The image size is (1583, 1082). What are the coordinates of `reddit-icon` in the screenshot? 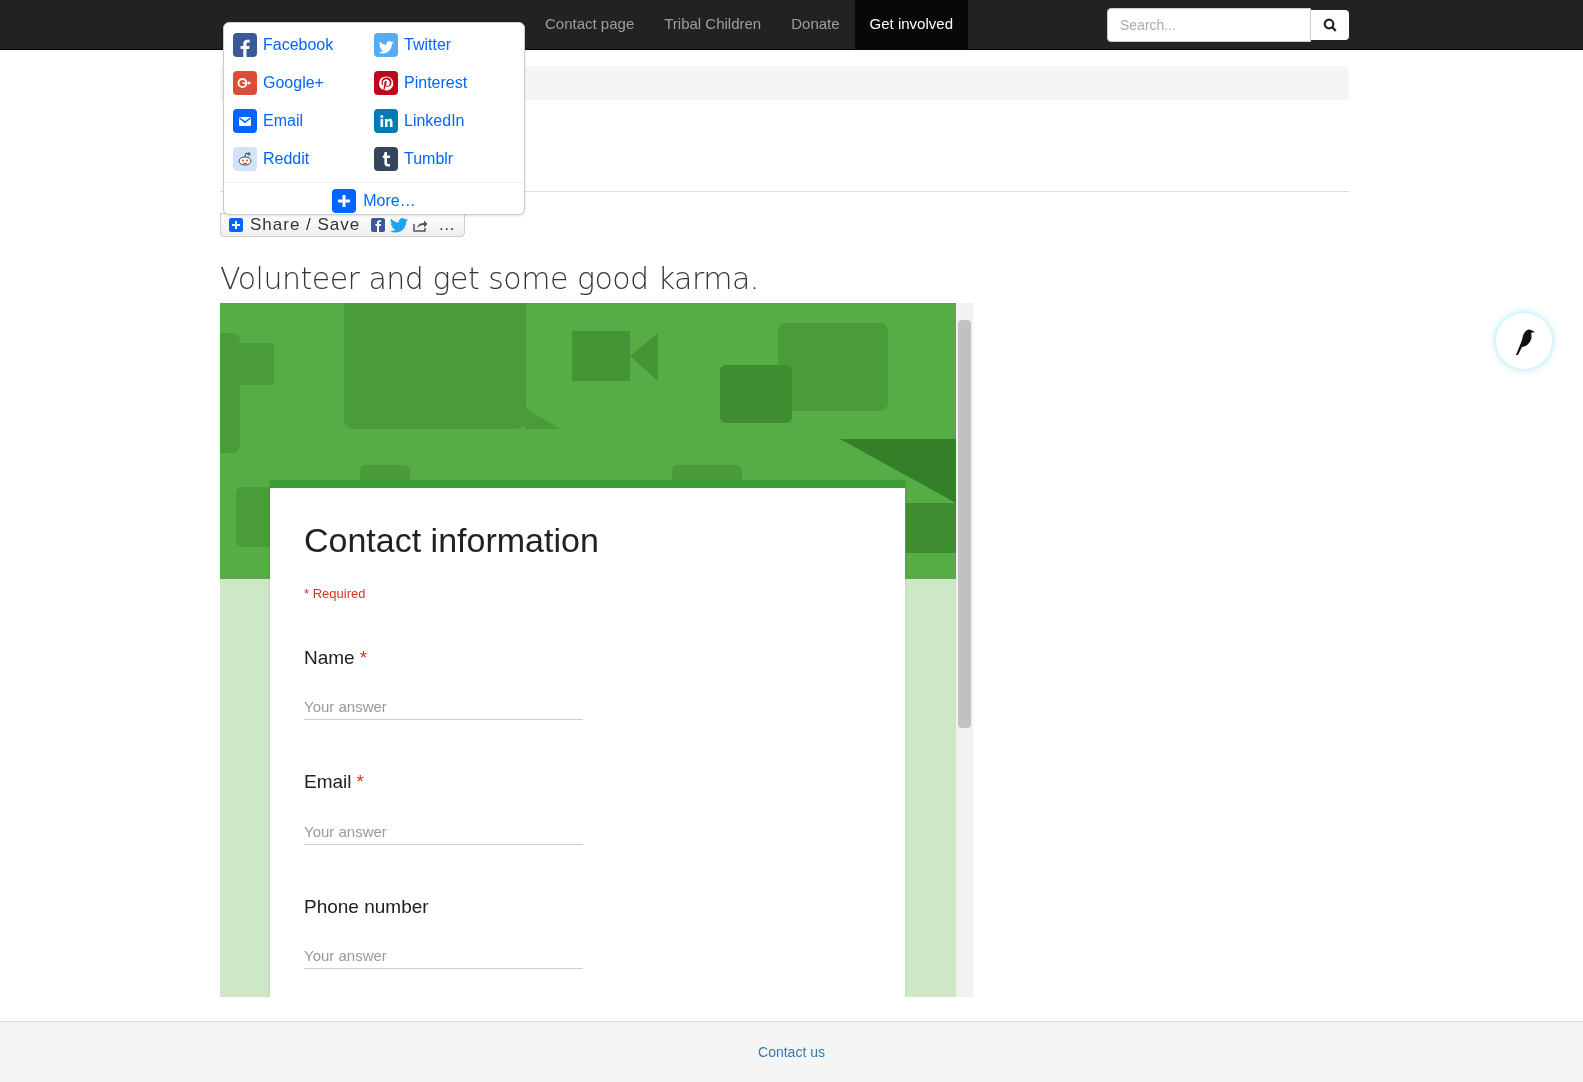 It's located at (245, 158).